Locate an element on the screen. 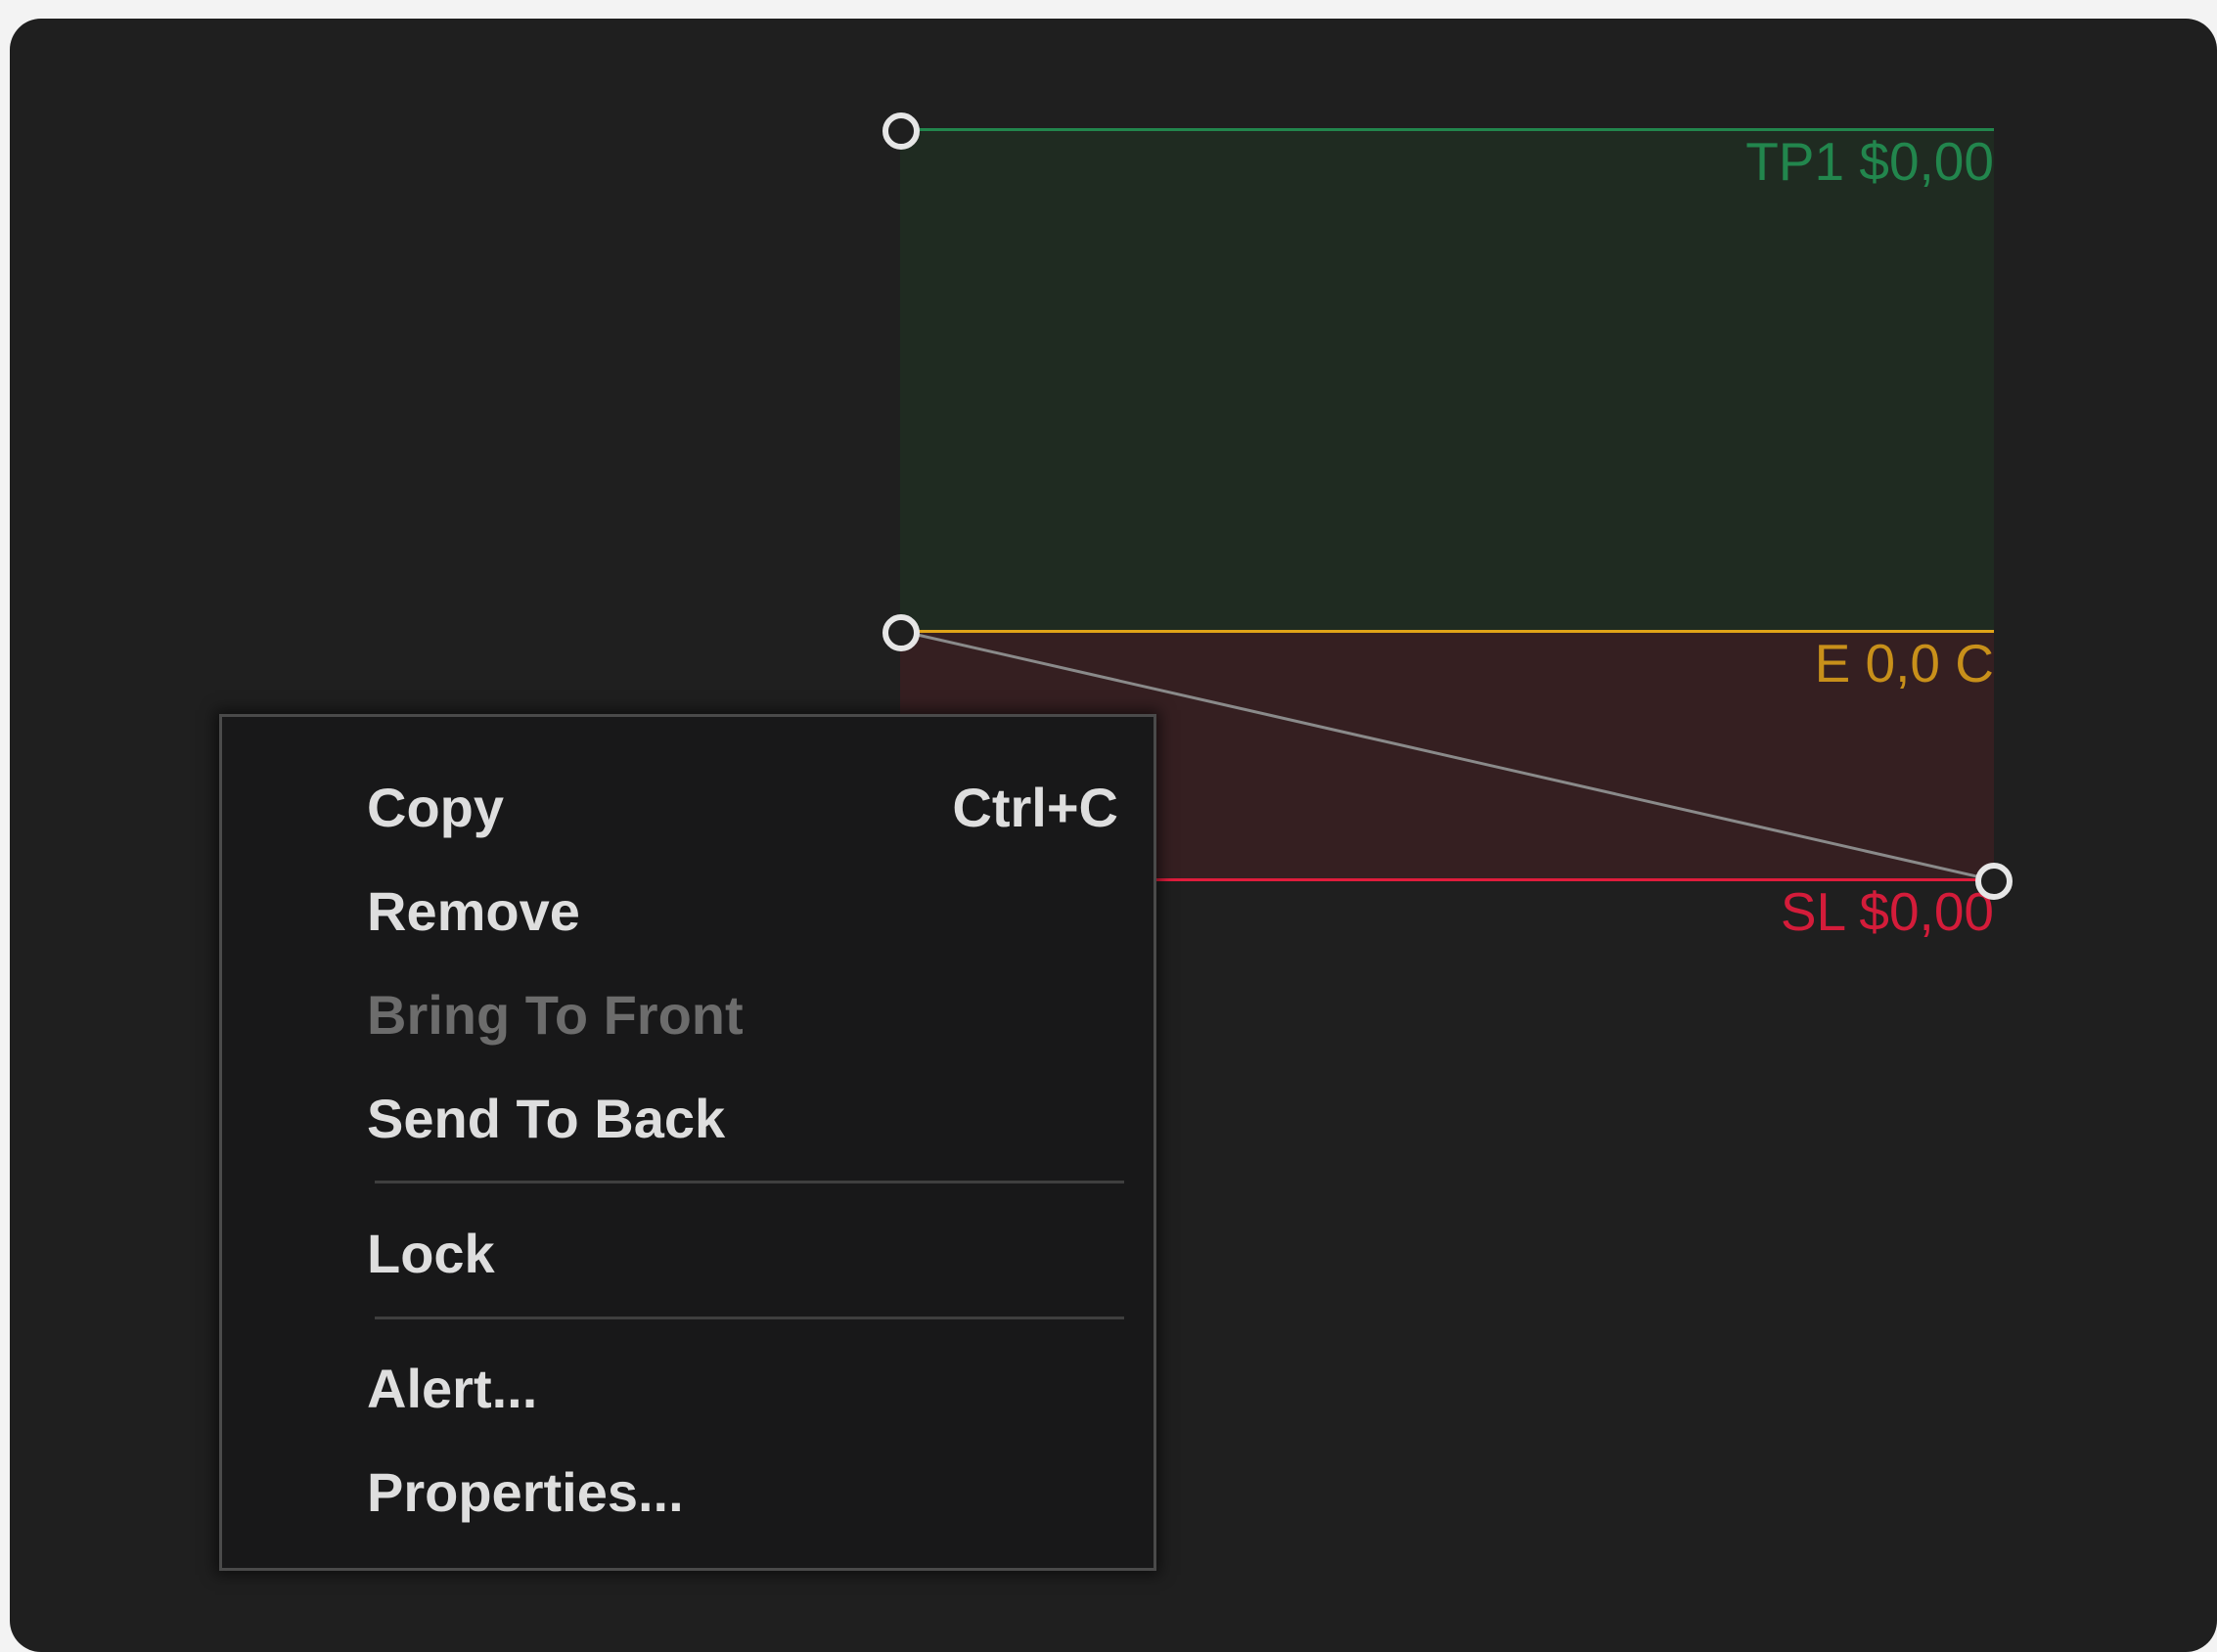 The height and width of the screenshot is (1652, 2217). take-profit-label: TP1 $0,00 is located at coordinates (1869, 161).